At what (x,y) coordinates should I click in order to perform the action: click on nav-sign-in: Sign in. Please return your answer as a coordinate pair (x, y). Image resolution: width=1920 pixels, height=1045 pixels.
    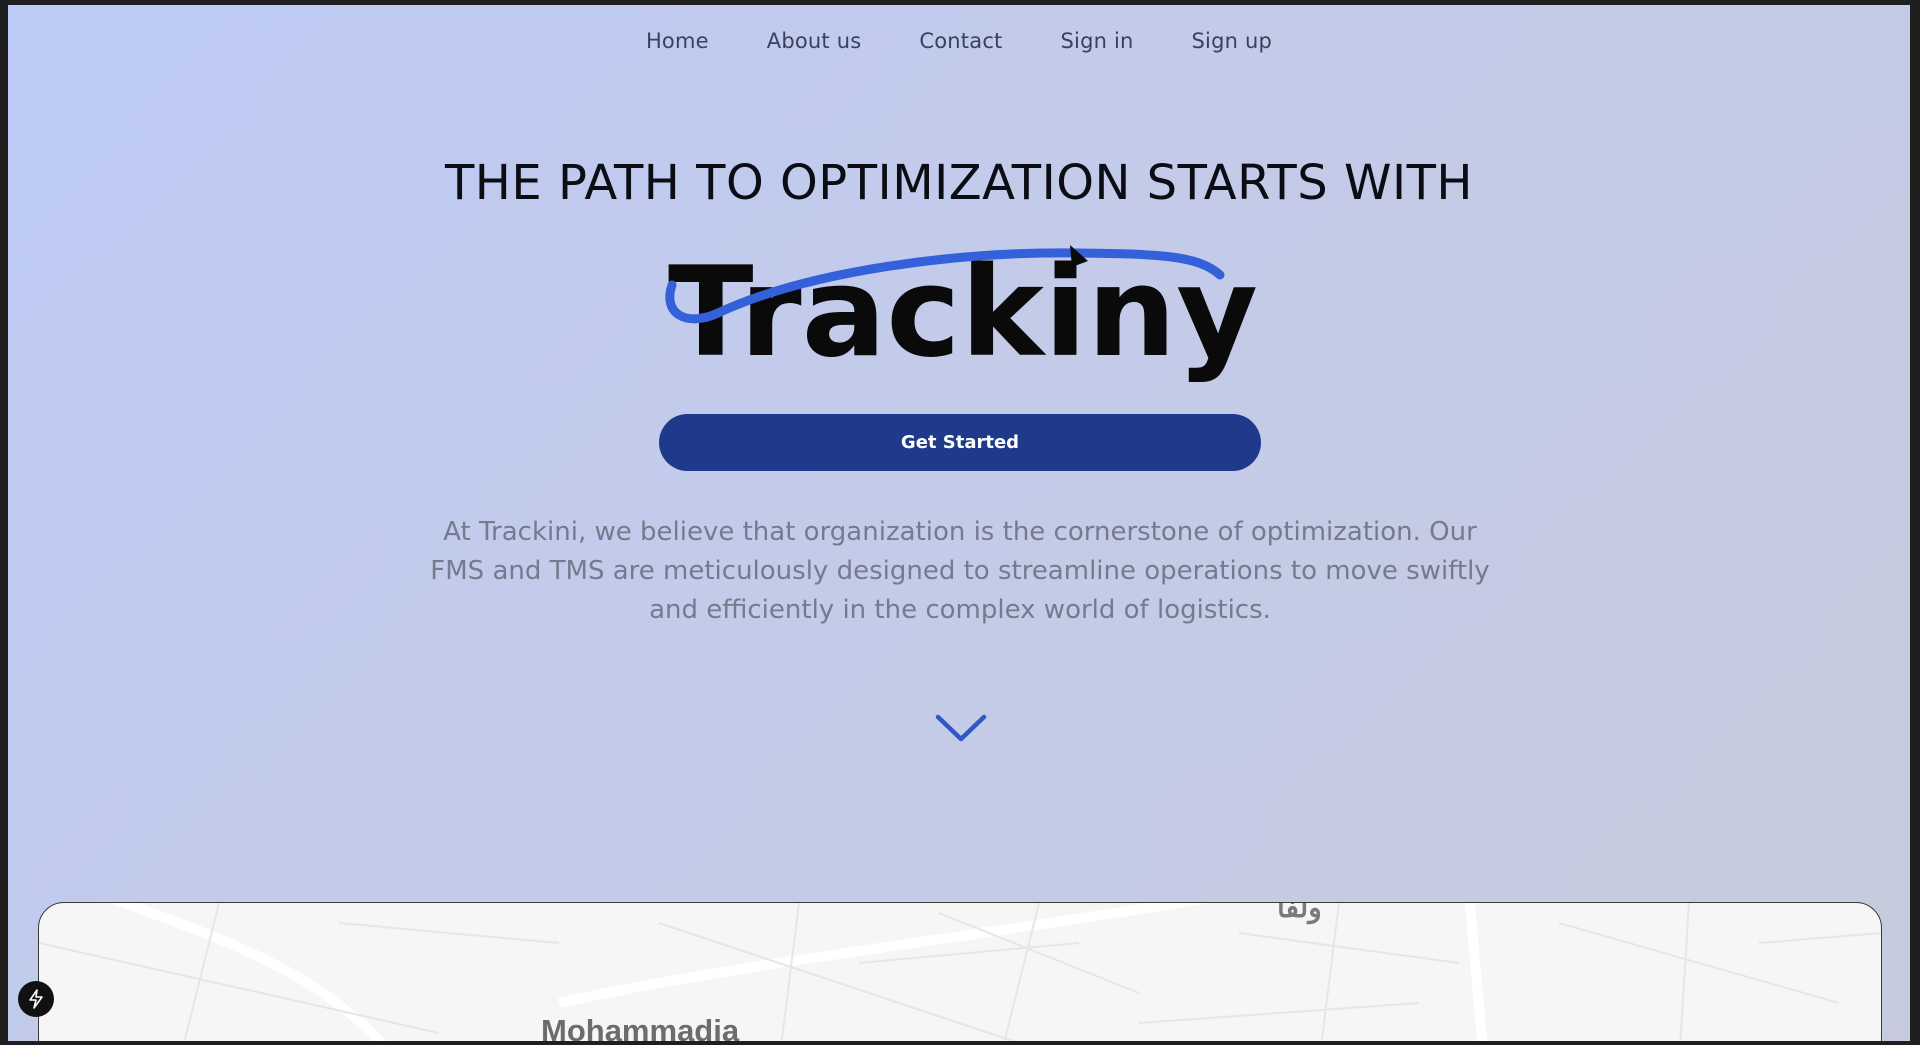
    Looking at the image, I should click on (1097, 41).